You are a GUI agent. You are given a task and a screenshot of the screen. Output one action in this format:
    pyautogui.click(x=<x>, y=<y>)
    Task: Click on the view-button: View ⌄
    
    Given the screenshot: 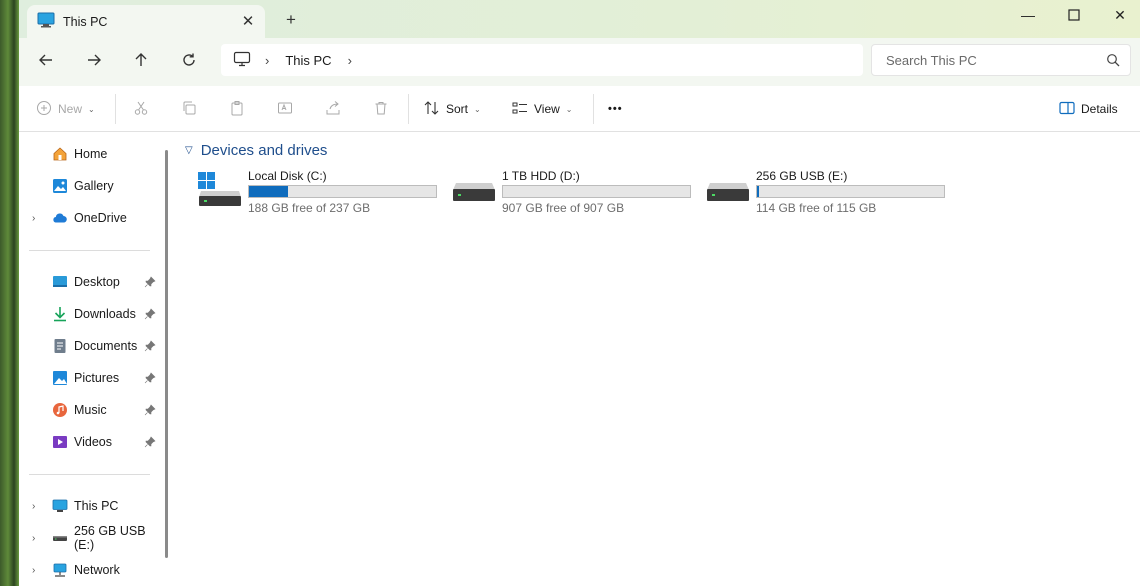 What is the action you would take?
    pyautogui.click(x=542, y=109)
    